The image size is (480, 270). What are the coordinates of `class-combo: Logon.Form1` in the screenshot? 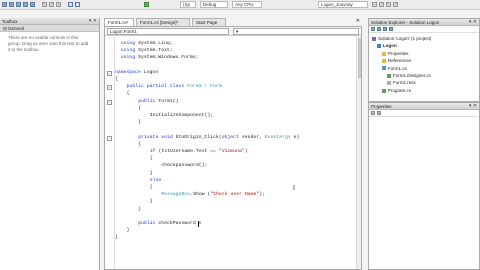 It's located at (168, 31).